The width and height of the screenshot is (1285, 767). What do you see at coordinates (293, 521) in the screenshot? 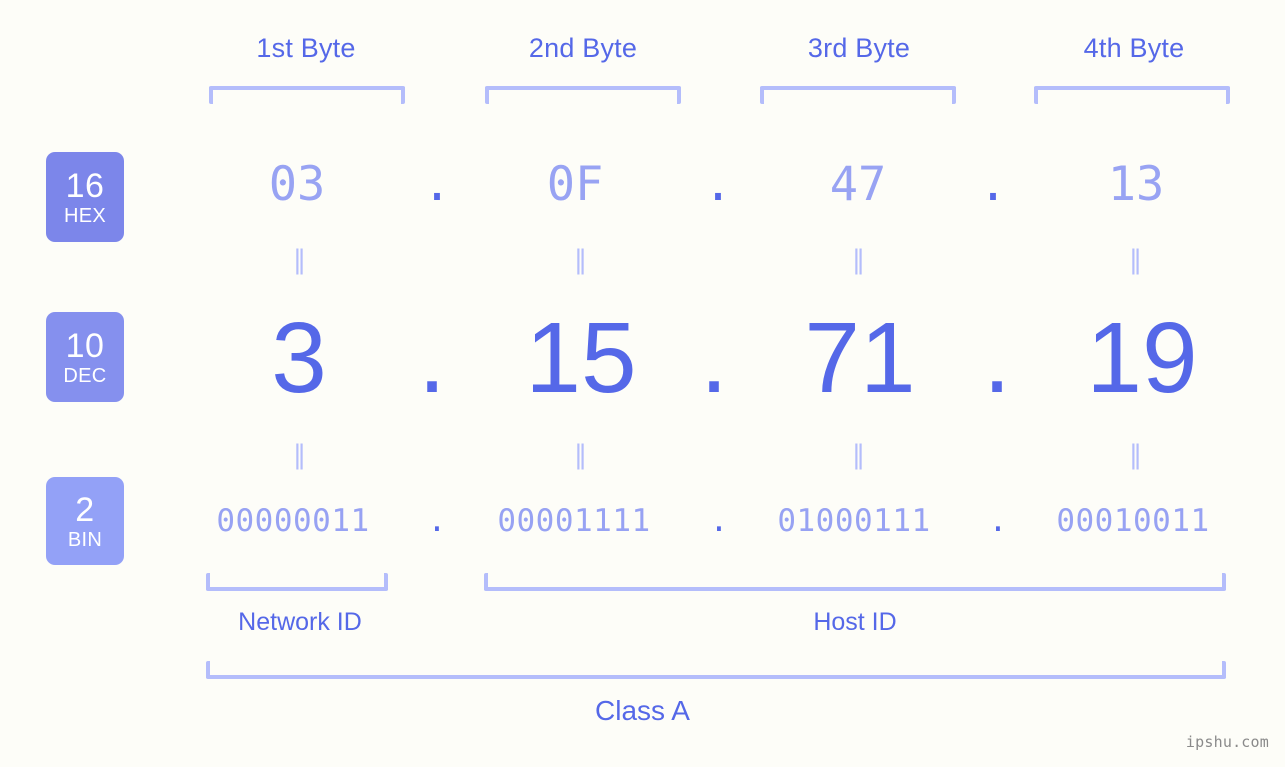
I see `bin-octet-1: 00000011` at bounding box center [293, 521].